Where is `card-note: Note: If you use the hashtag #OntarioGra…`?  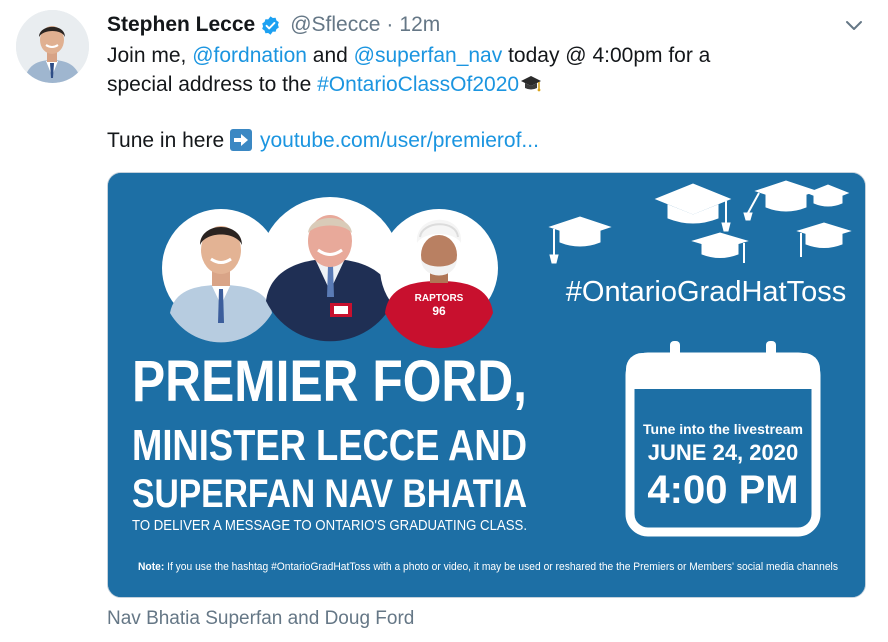
card-note: Note: If you use the hashtag #OntarioGra… is located at coordinates (488, 567).